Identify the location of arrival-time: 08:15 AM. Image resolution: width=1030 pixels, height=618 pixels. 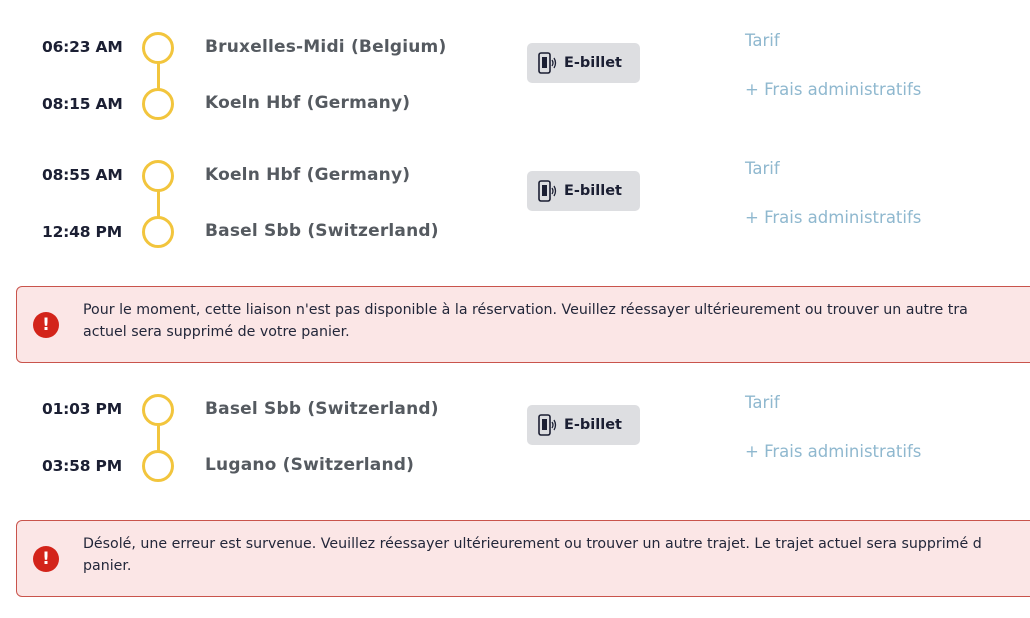
(82, 104).